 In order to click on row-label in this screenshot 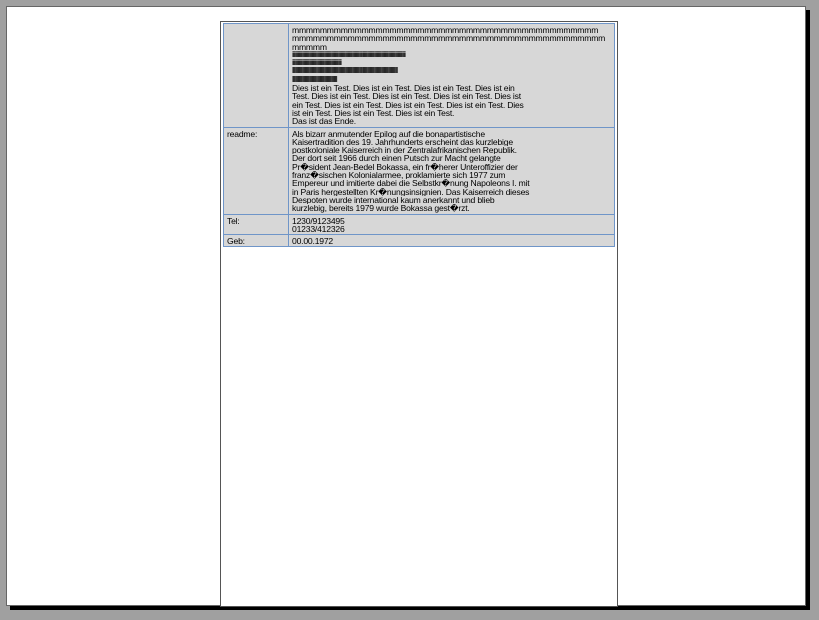, I will do `click(256, 75)`.